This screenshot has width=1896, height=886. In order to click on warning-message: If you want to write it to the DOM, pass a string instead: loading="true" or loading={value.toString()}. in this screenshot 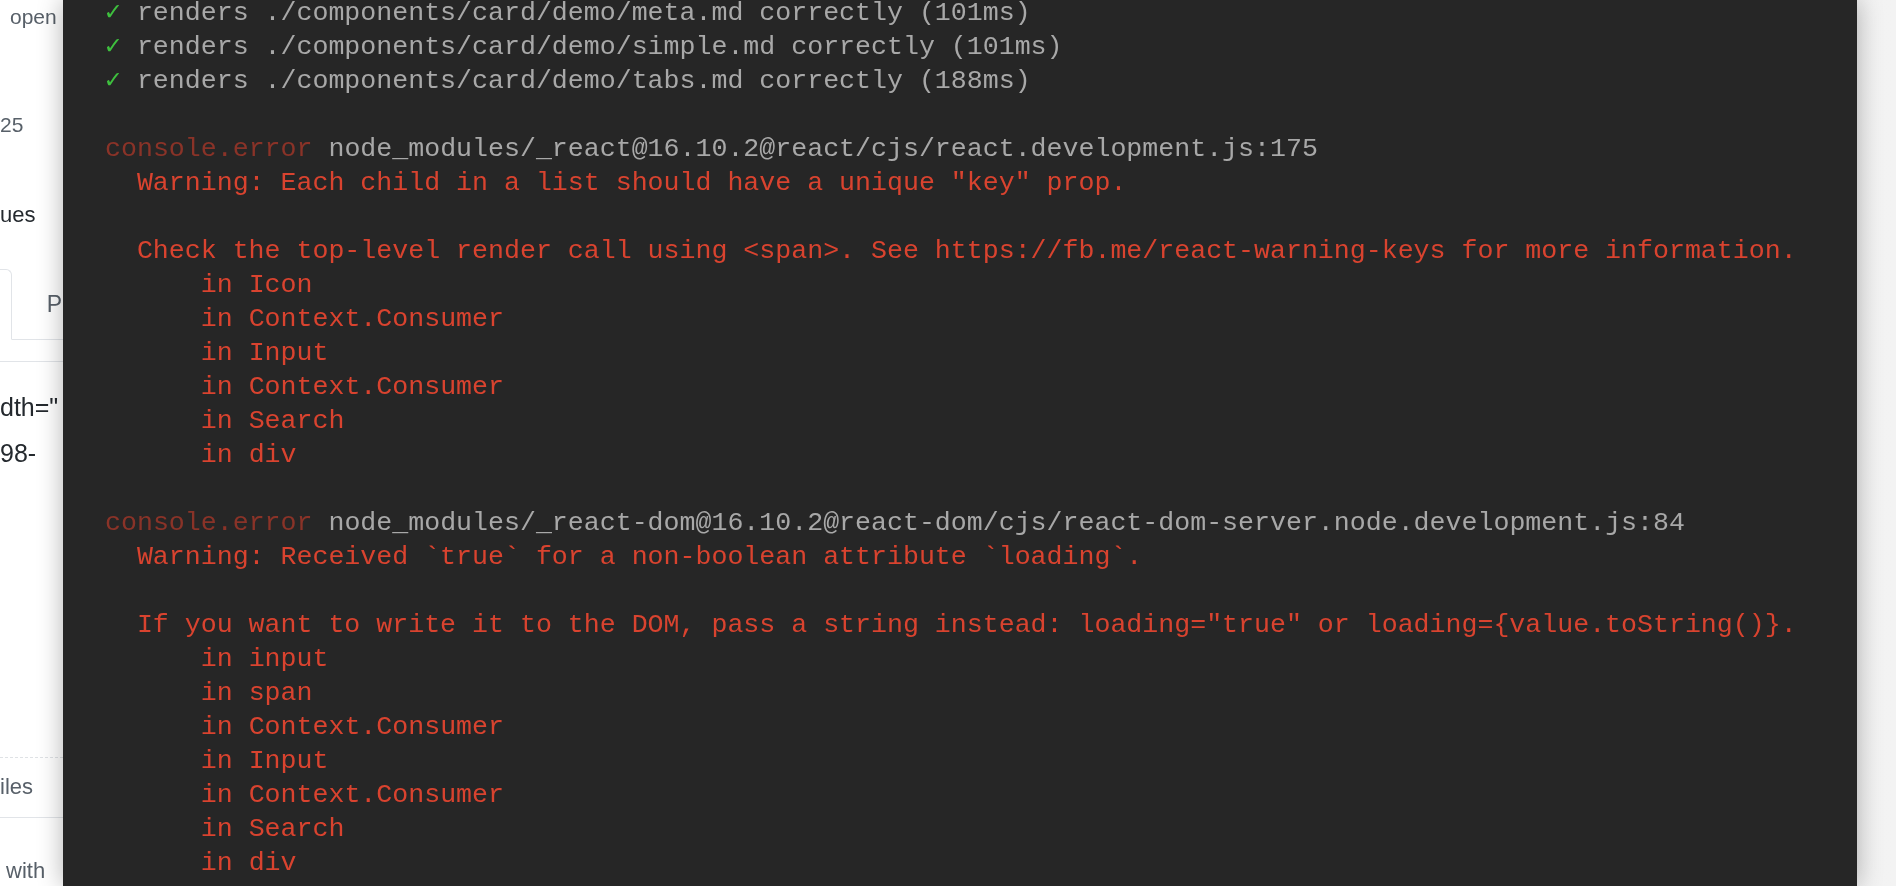, I will do `click(966, 625)`.